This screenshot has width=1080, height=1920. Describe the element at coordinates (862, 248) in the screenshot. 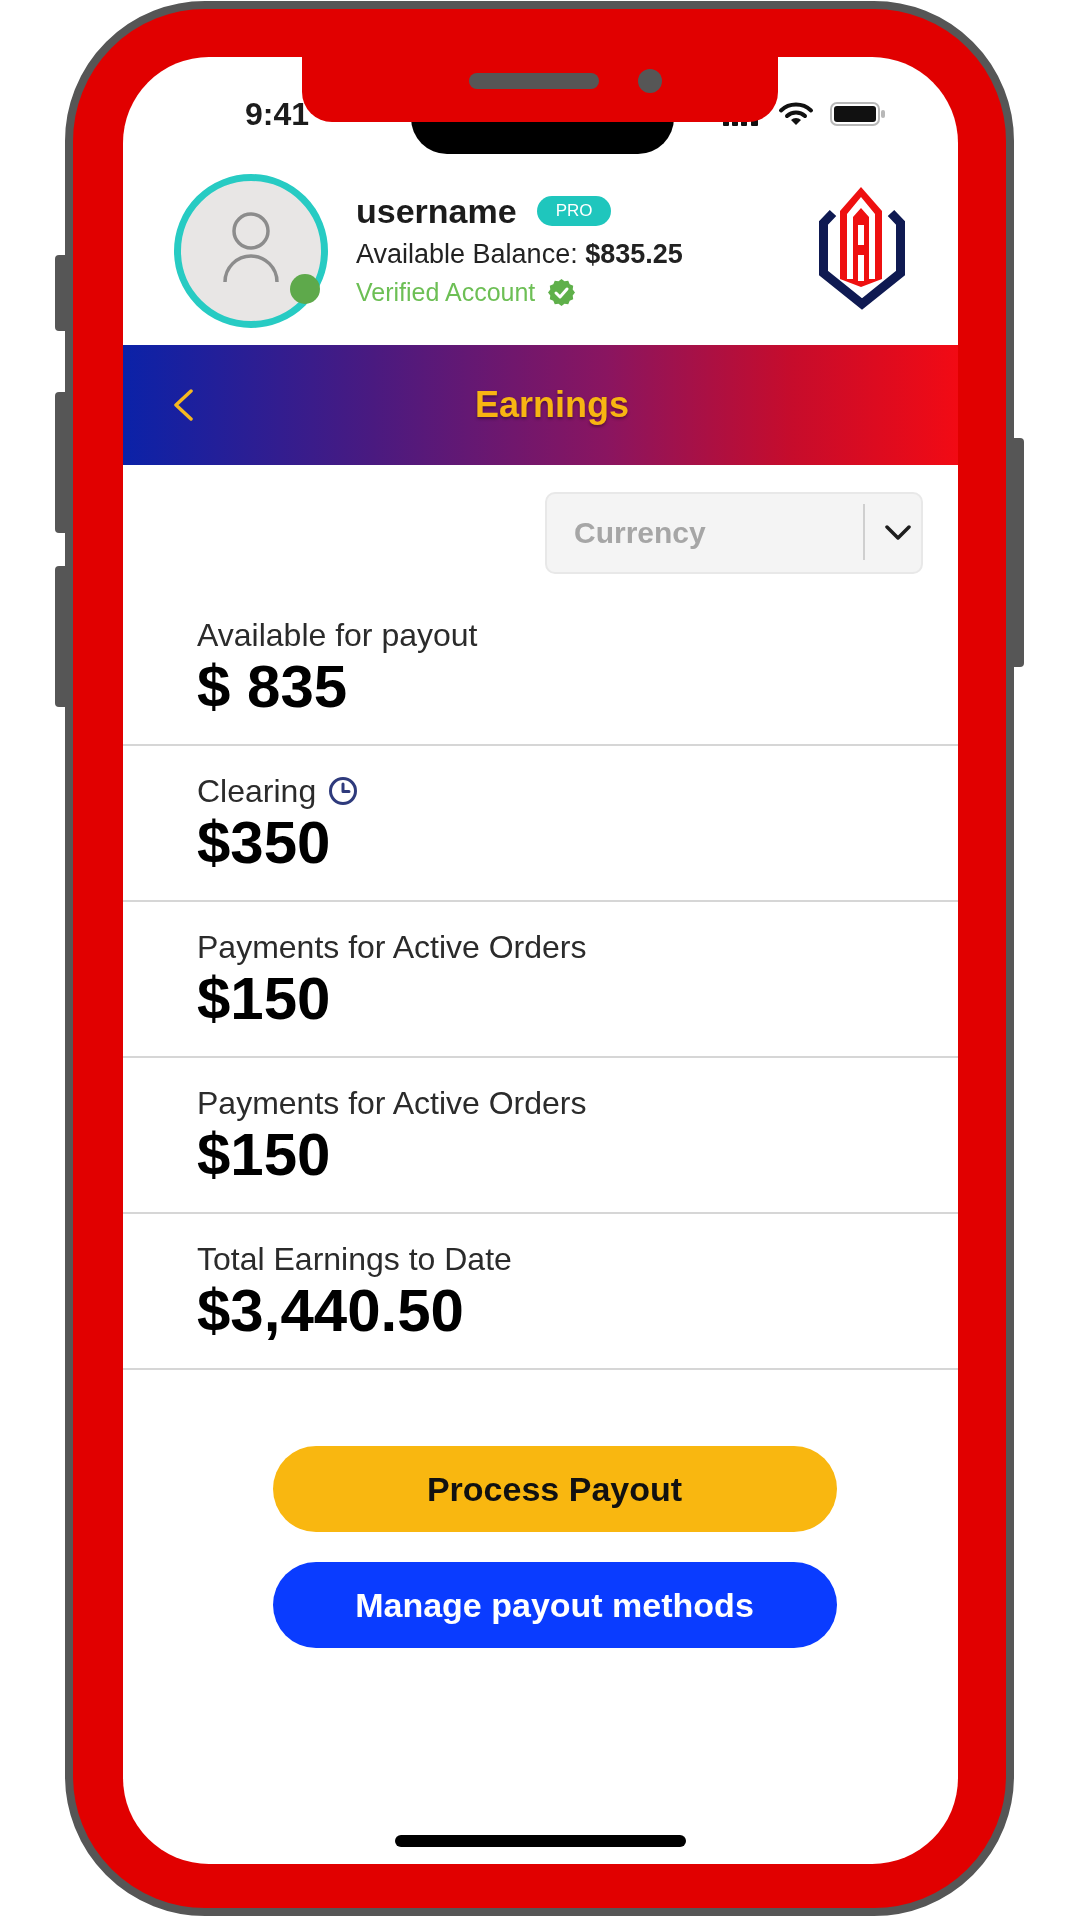

I see `logo-icon` at that location.